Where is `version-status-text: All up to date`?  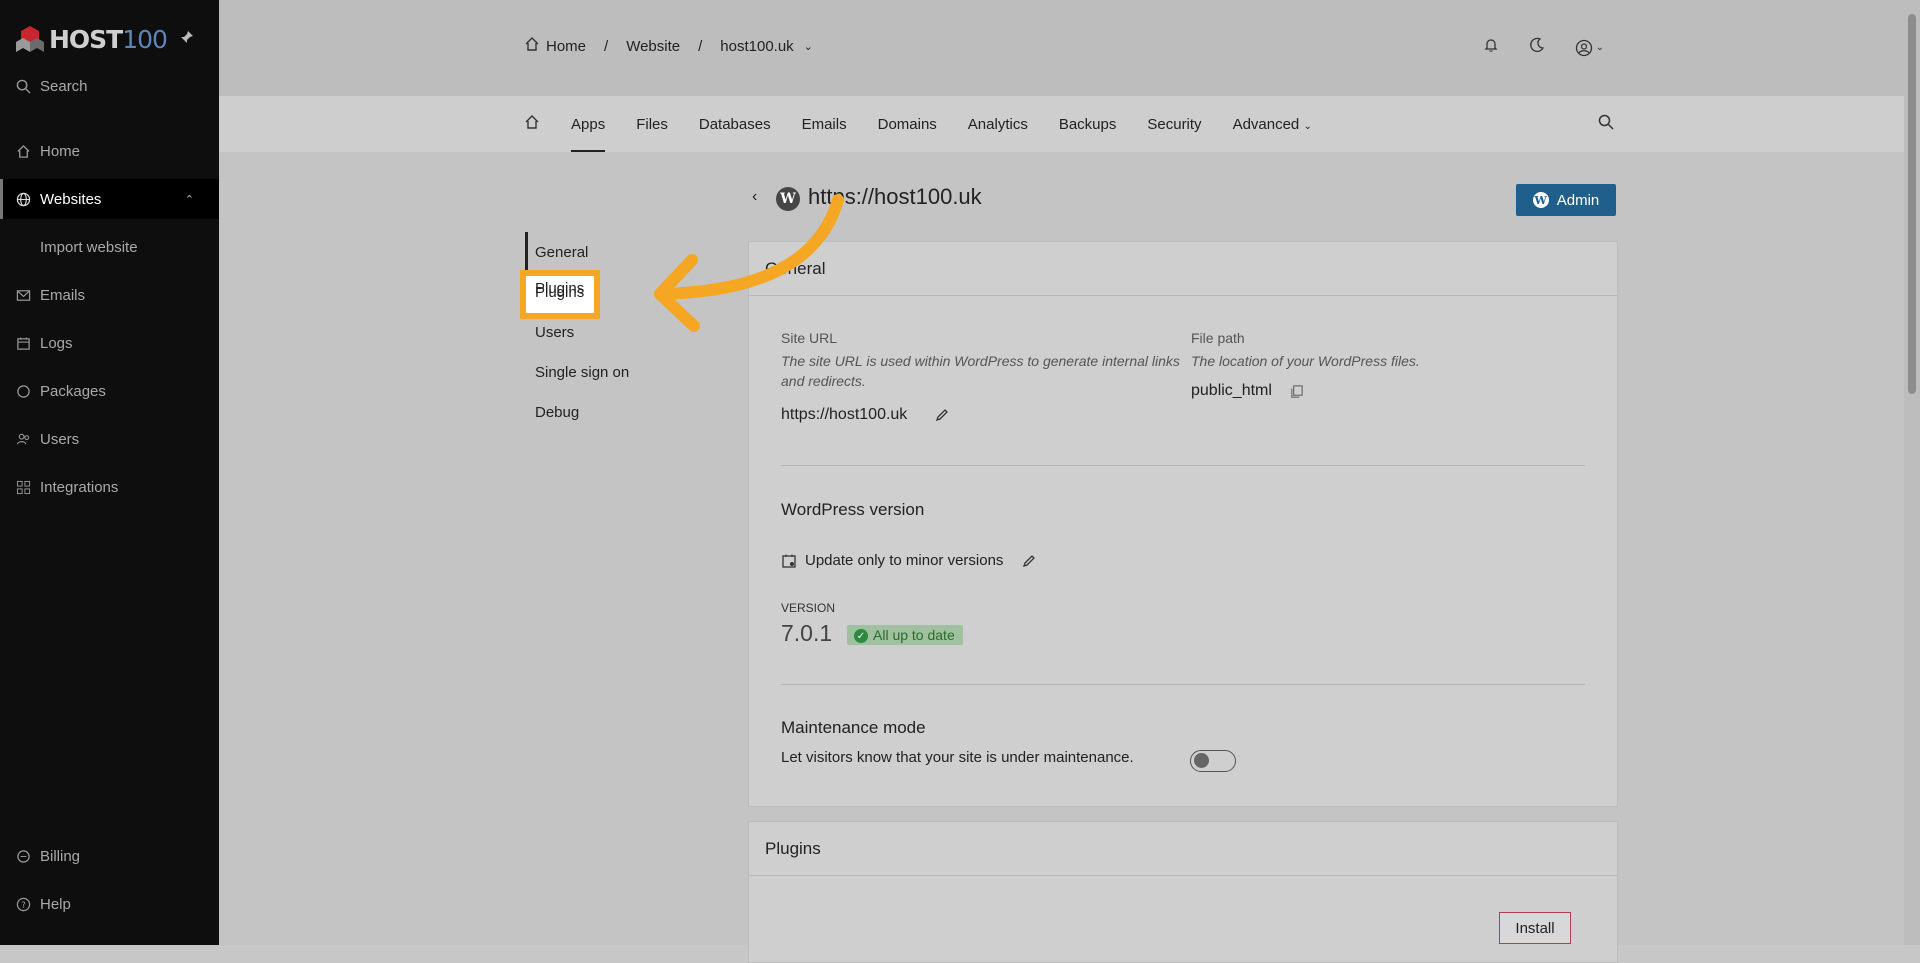
version-status-text: All up to date is located at coordinates (914, 635).